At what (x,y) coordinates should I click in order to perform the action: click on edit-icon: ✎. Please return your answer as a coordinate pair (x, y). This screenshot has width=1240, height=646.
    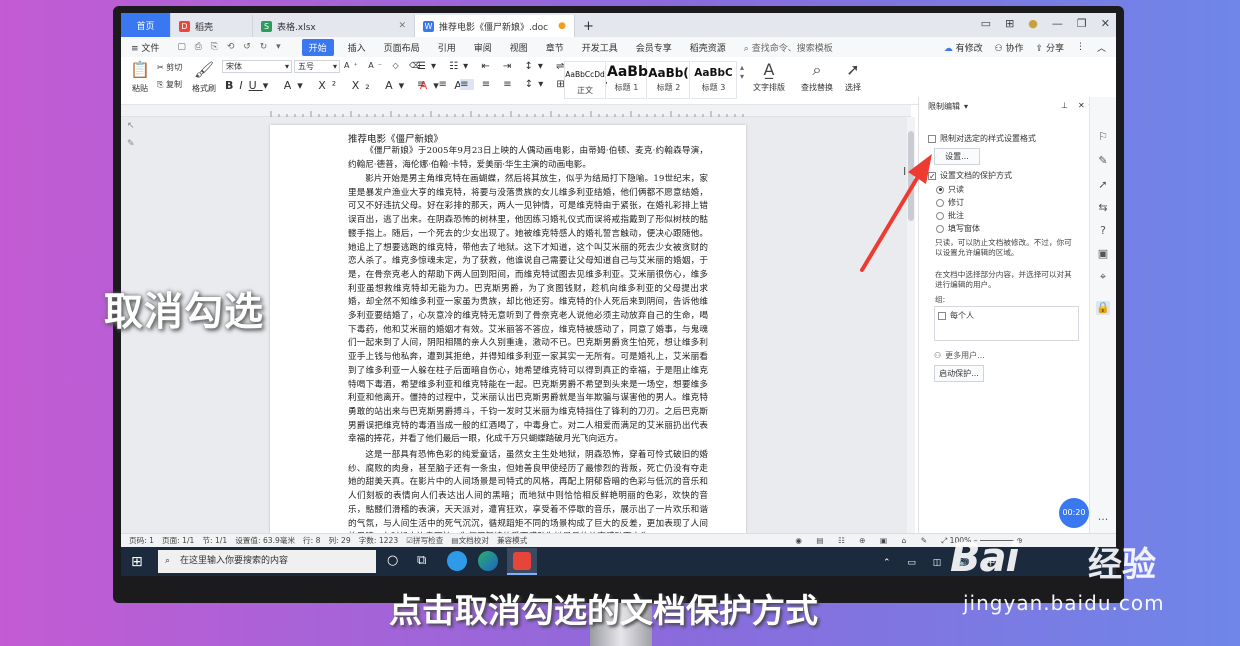
    Looking at the image, I should click on (1103, 161).